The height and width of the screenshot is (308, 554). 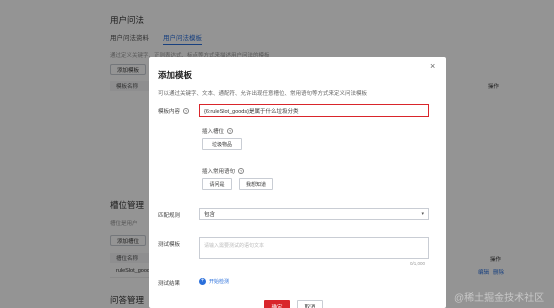 I want to click on close-icon: ×, so click(x=432, y=66).